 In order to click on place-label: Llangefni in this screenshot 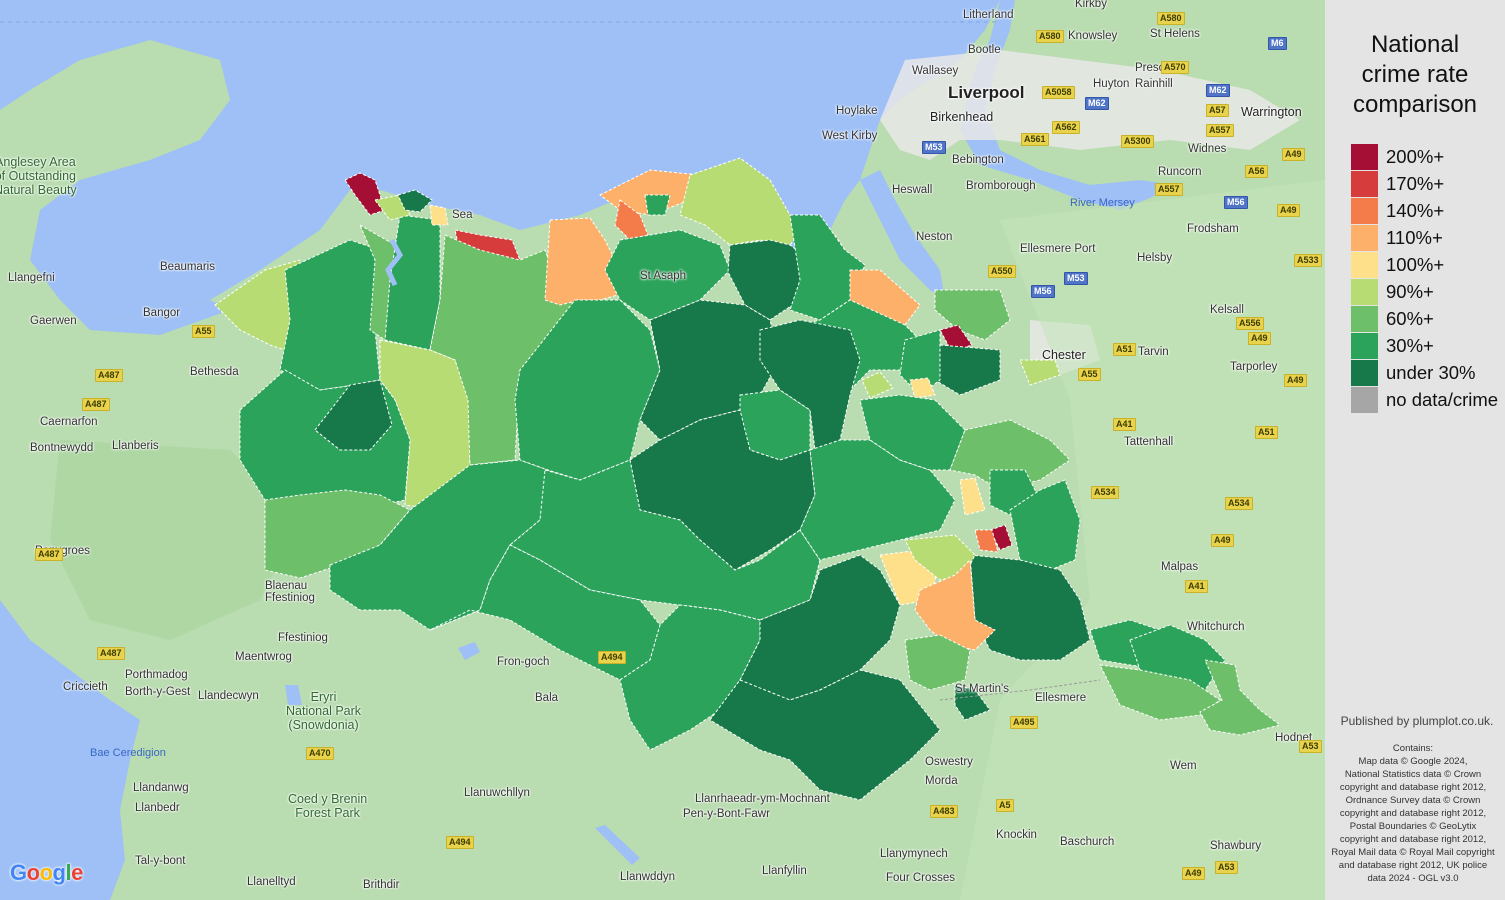, I will do `click(31, 278)`.